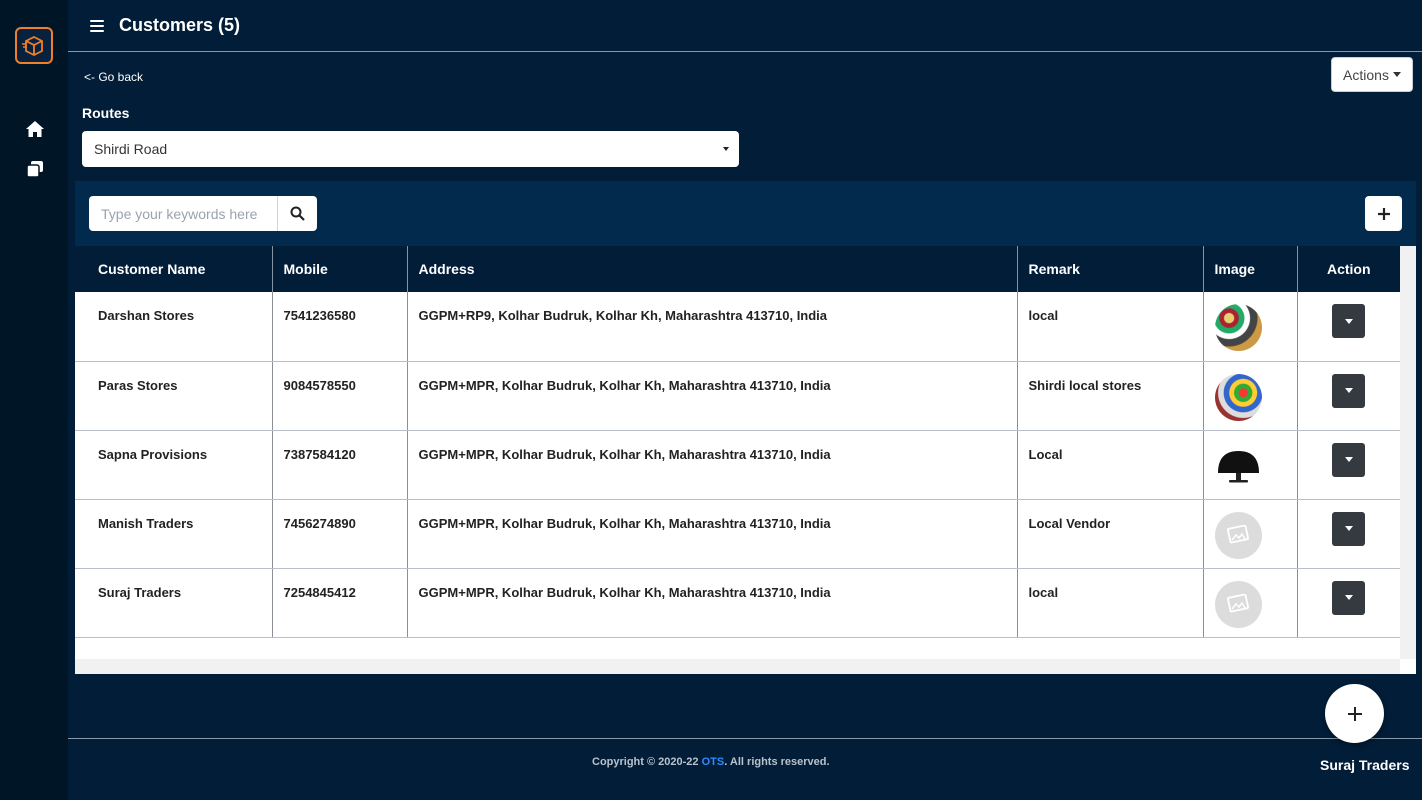  What do you see at coordinates (131, 149) in the screenshot?
I see `routes-selected-value: Shirdi Road` at bounding box center [131, 149].